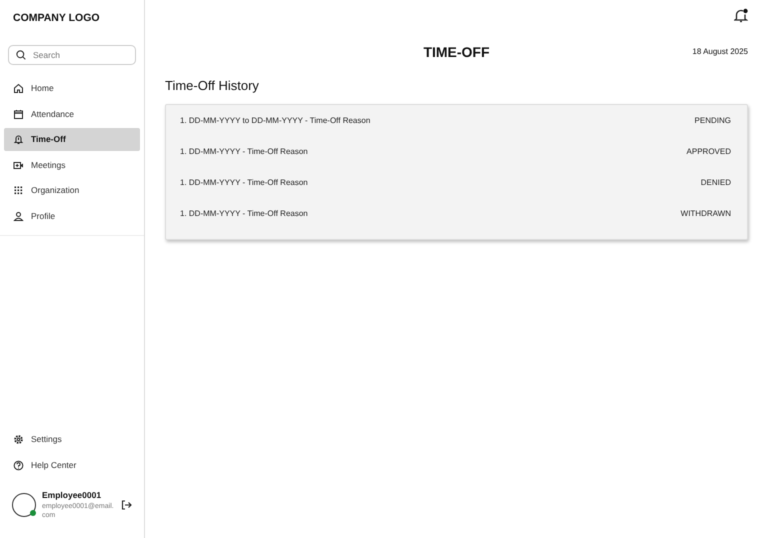 This screenshot has width=768, height=538. Describe the element at coordinates (18, 440) in the screenshot. I see `gear-icon` at that location.